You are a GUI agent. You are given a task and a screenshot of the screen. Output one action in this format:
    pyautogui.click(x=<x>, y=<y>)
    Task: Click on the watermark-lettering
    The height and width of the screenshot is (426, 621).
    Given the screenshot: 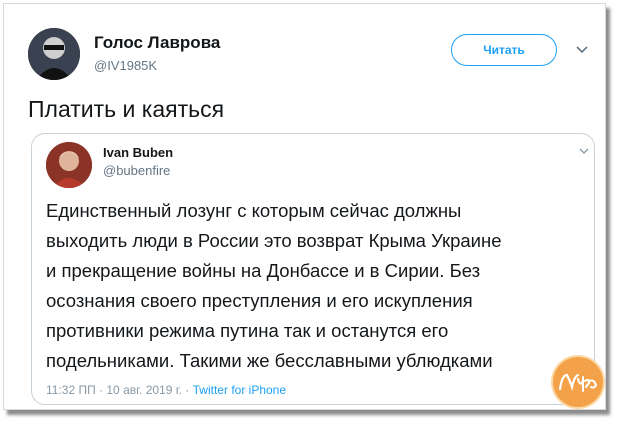 What is the action you would take?
    pyautogui.click(x=578, y=382)
    